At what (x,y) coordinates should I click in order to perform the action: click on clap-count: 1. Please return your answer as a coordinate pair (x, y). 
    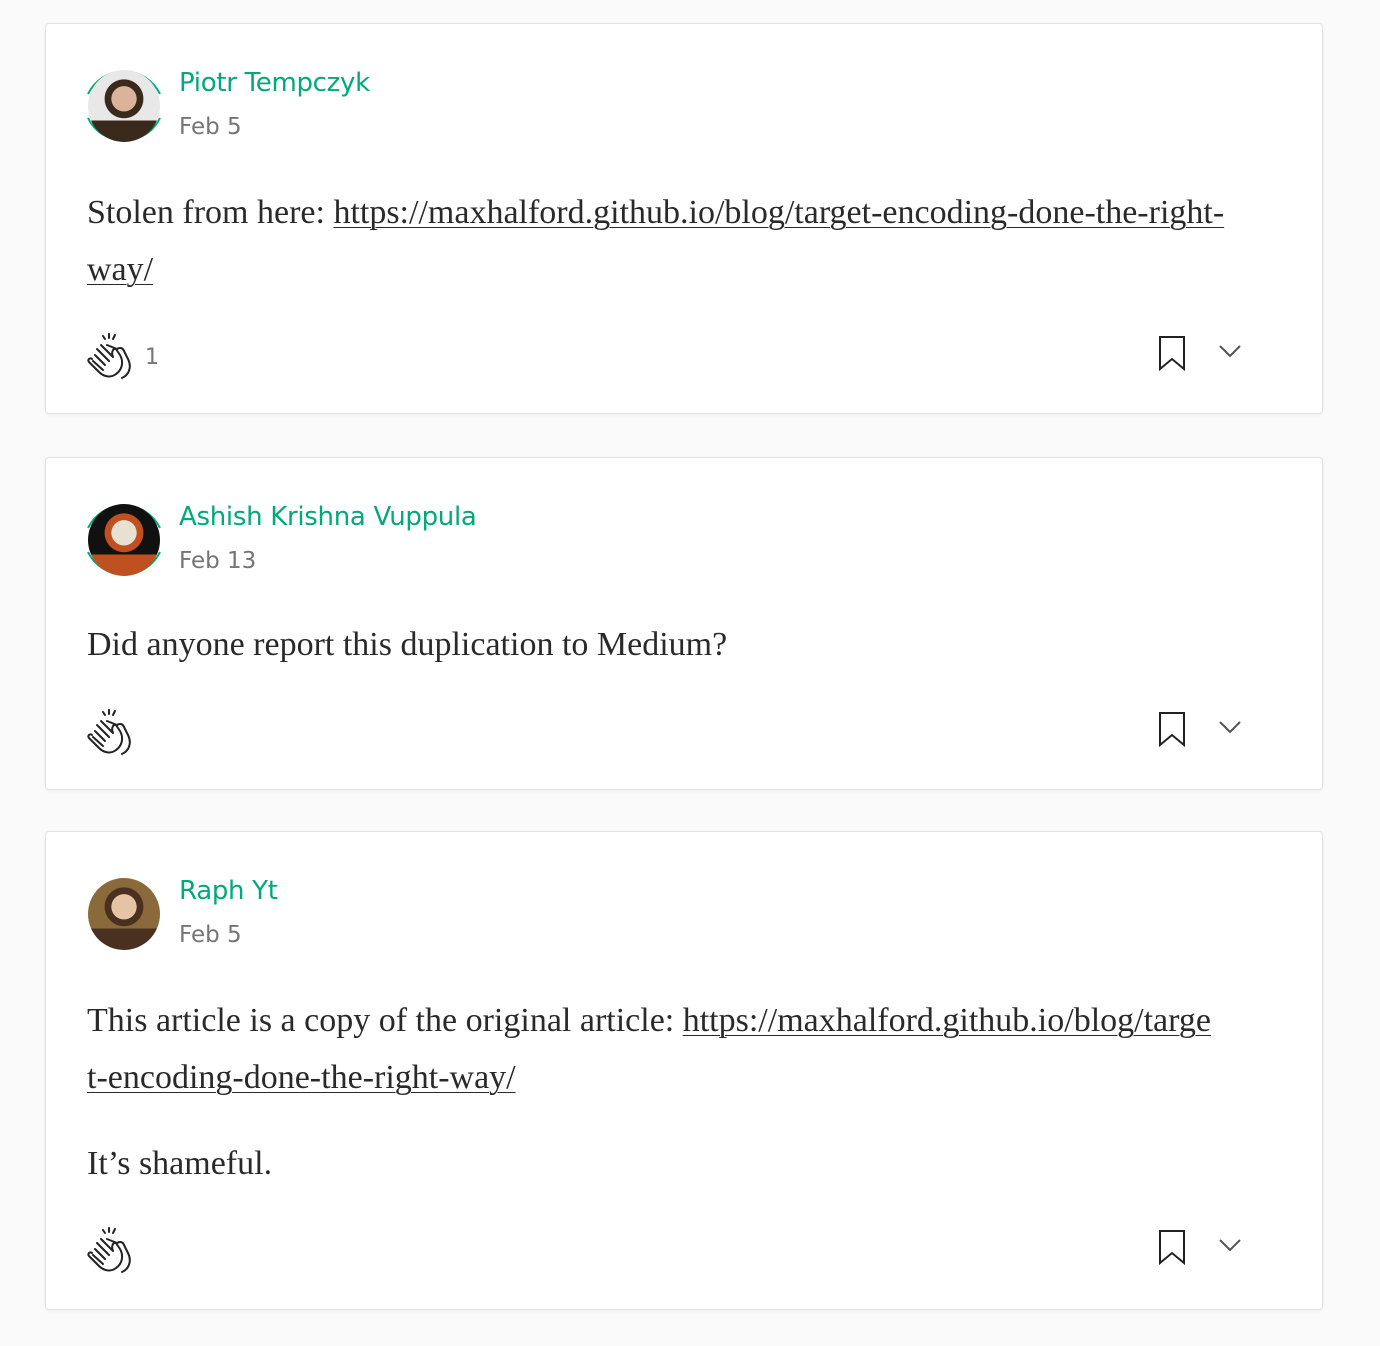
    Looking at the image, I should click on (152, 357).